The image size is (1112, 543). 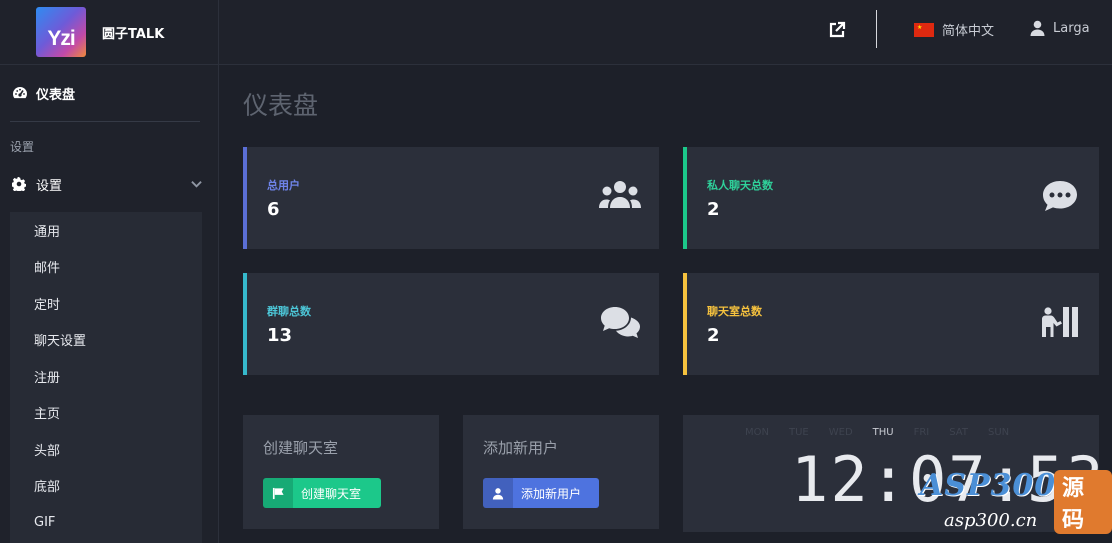 I want to click on sidebar-item-dashboard-label: 仪表盘, so click(x=56, y=95).